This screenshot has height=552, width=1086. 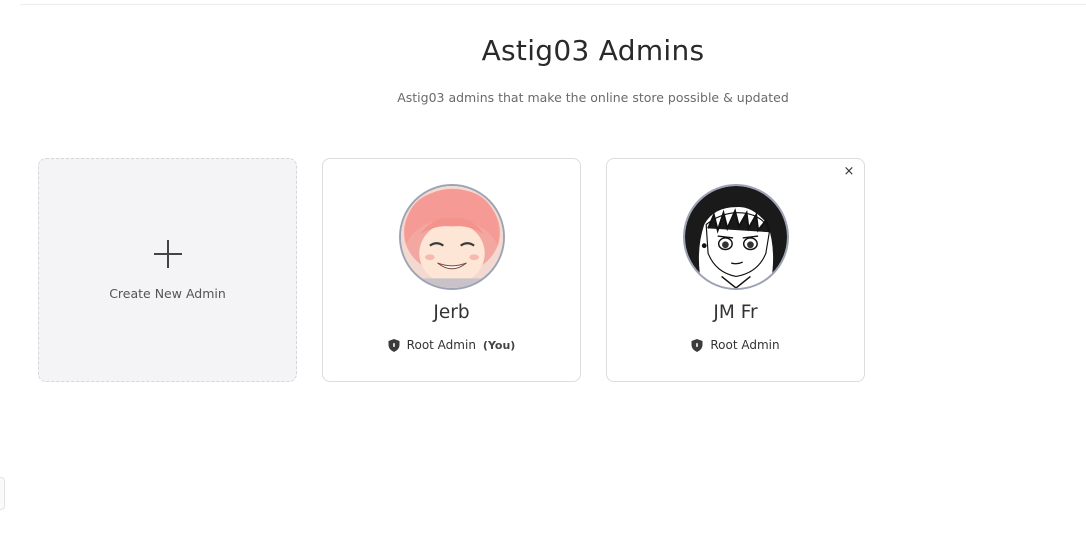 What do you see at coordinates (167, 270) in the screenshot?
I see `create-new-admin-card: Create New Admin` at bounding box center [167, 270].